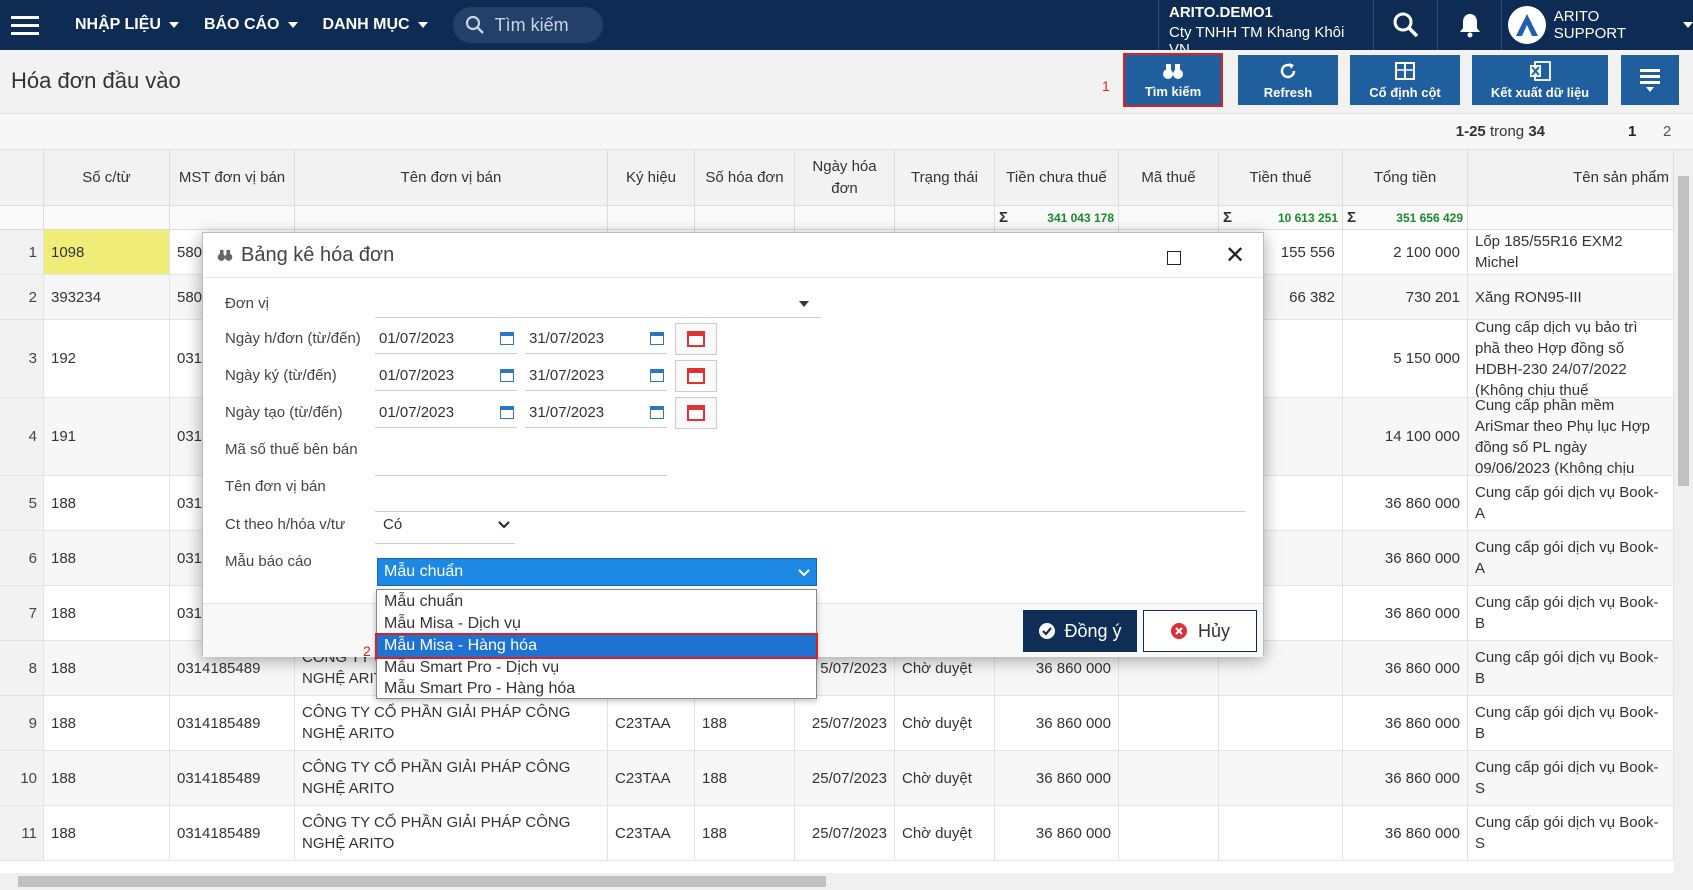  Describe the element at coordinates (1405, 80) in the screenshot. I see `freeze-columns-button: Cố định cột` at that location.